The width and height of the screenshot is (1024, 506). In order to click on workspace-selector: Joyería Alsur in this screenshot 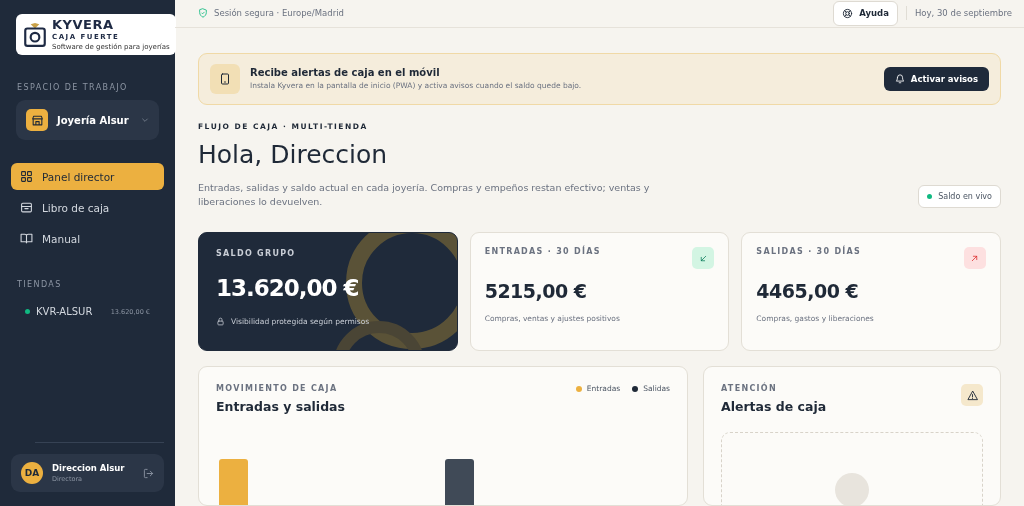, I will do `click(87, 120)`.